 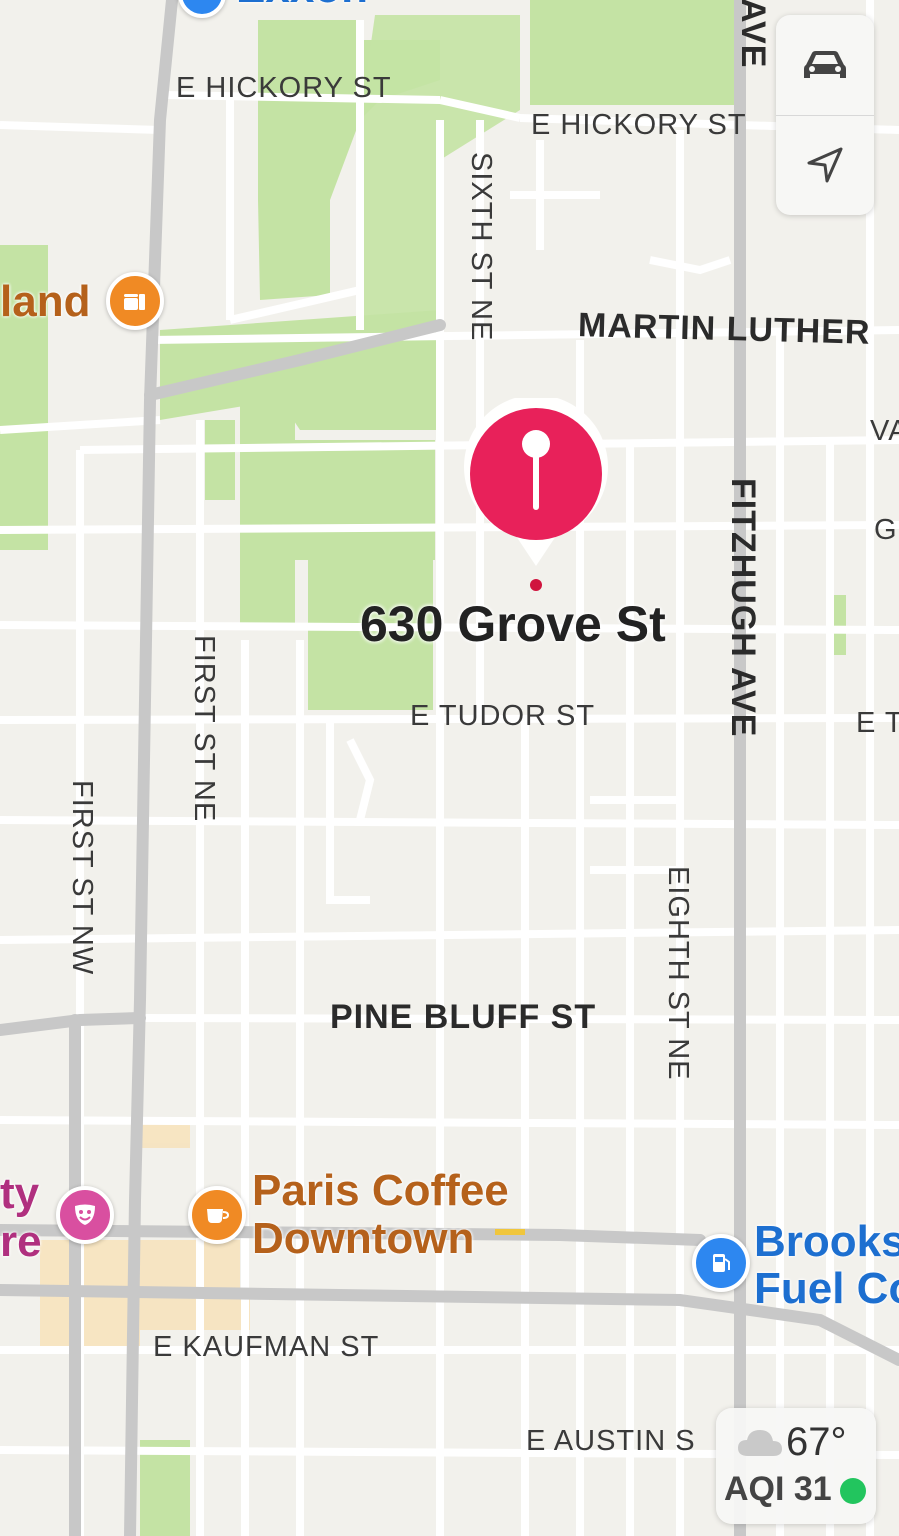 I want to click on poi-paris-coffee-label-line1: Paris Coffee, so click(x=380, y=1190).